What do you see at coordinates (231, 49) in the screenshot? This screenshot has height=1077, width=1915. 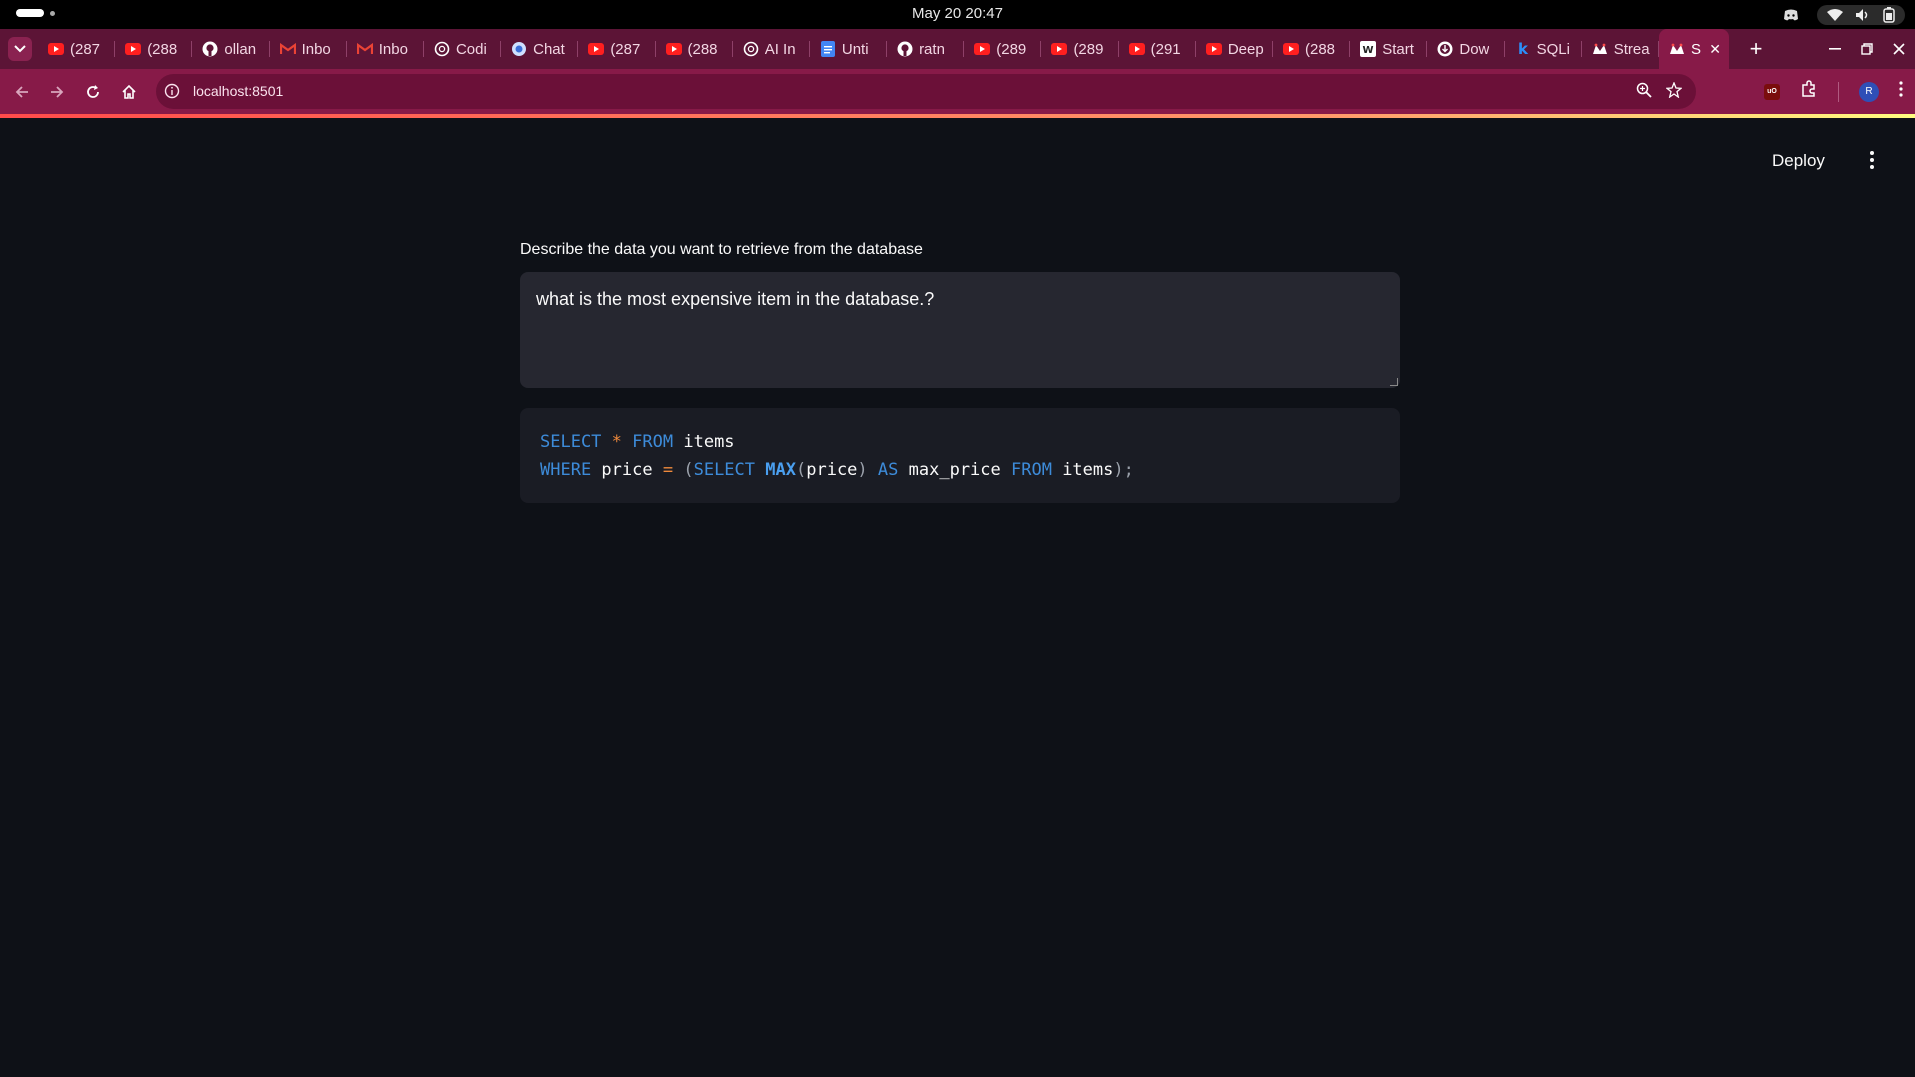 I see `browser-tab: ollan` at bounding box center [231, 49].